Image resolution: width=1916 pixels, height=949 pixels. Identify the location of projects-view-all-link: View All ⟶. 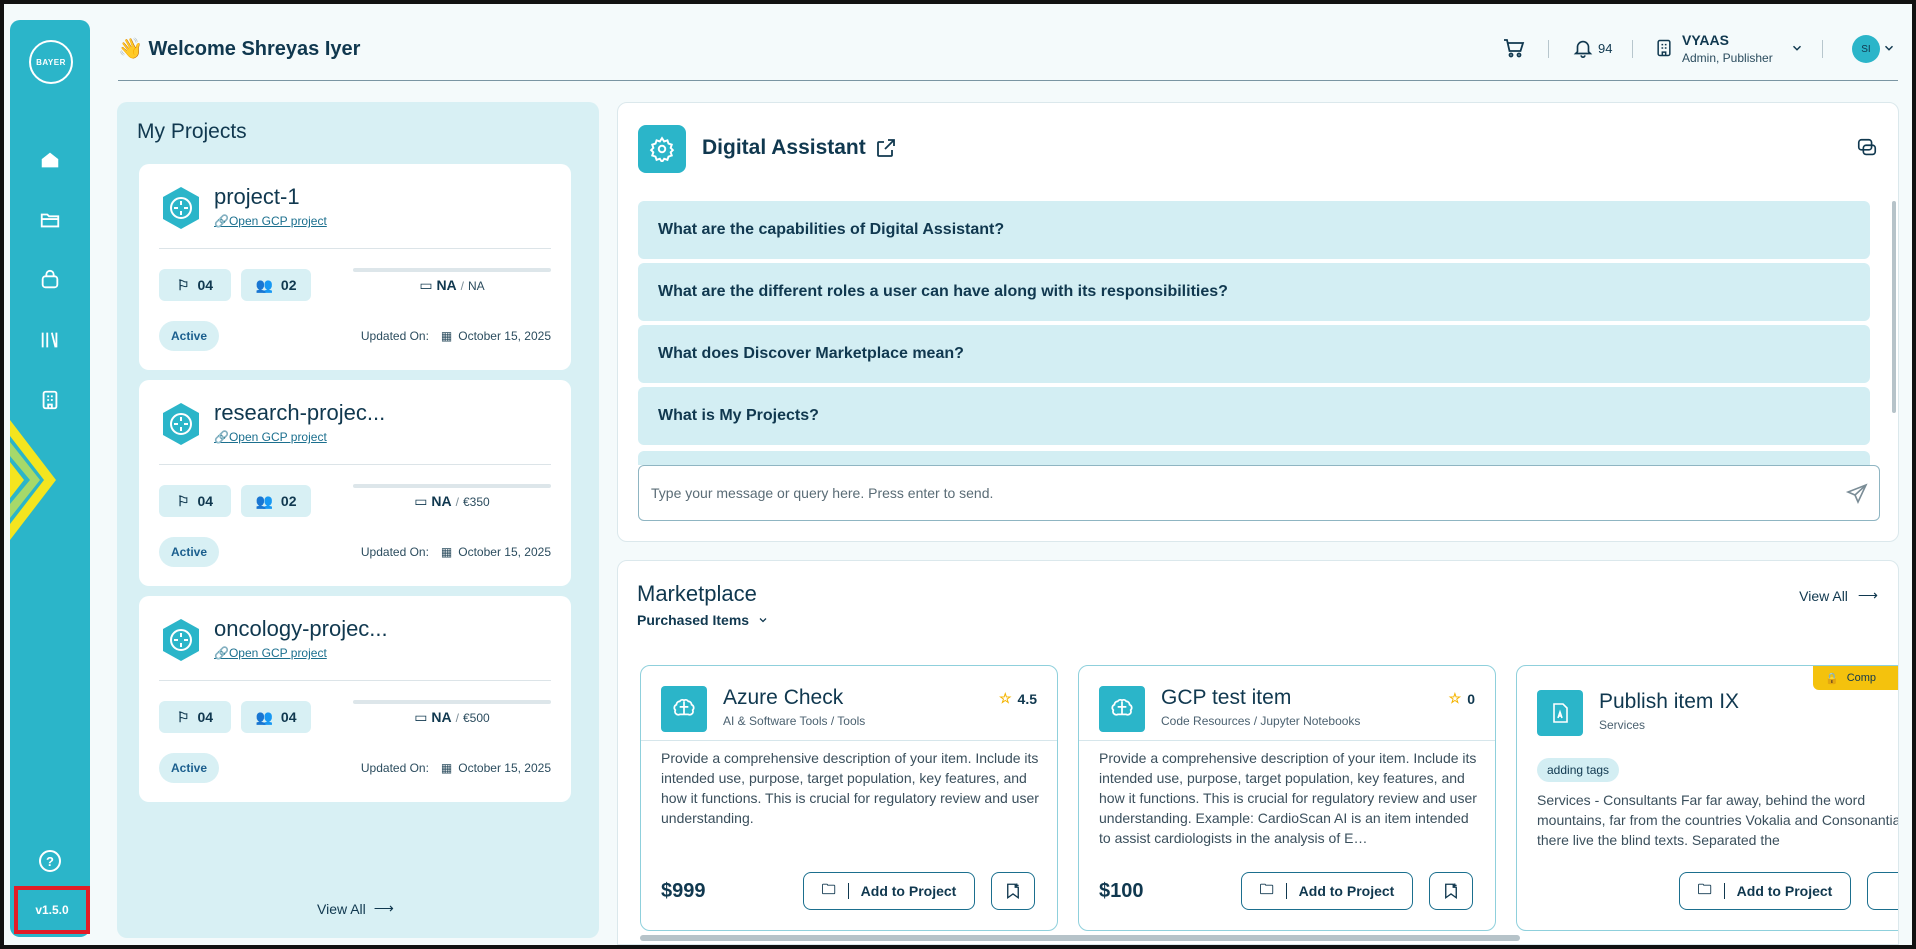
(355, 908).